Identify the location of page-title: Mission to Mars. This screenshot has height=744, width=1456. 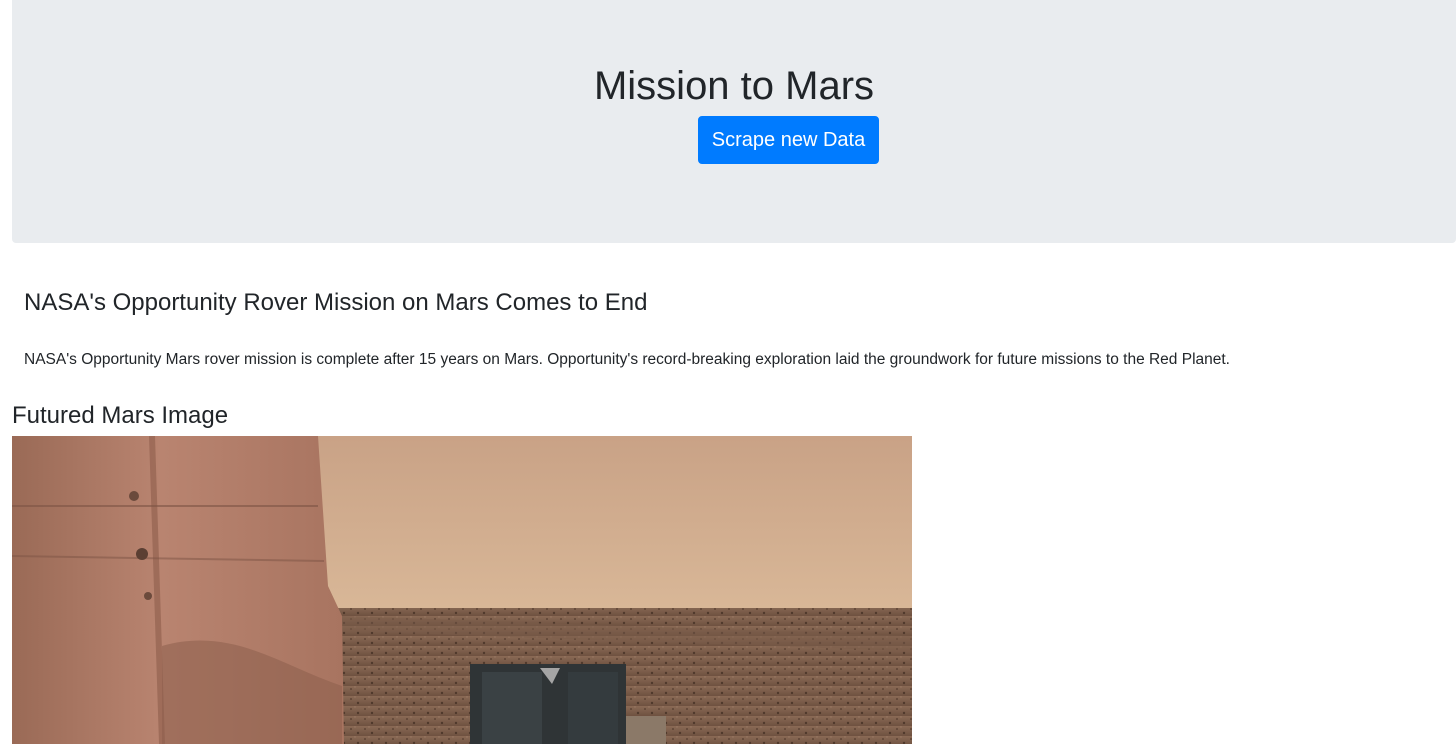
(734, 86).